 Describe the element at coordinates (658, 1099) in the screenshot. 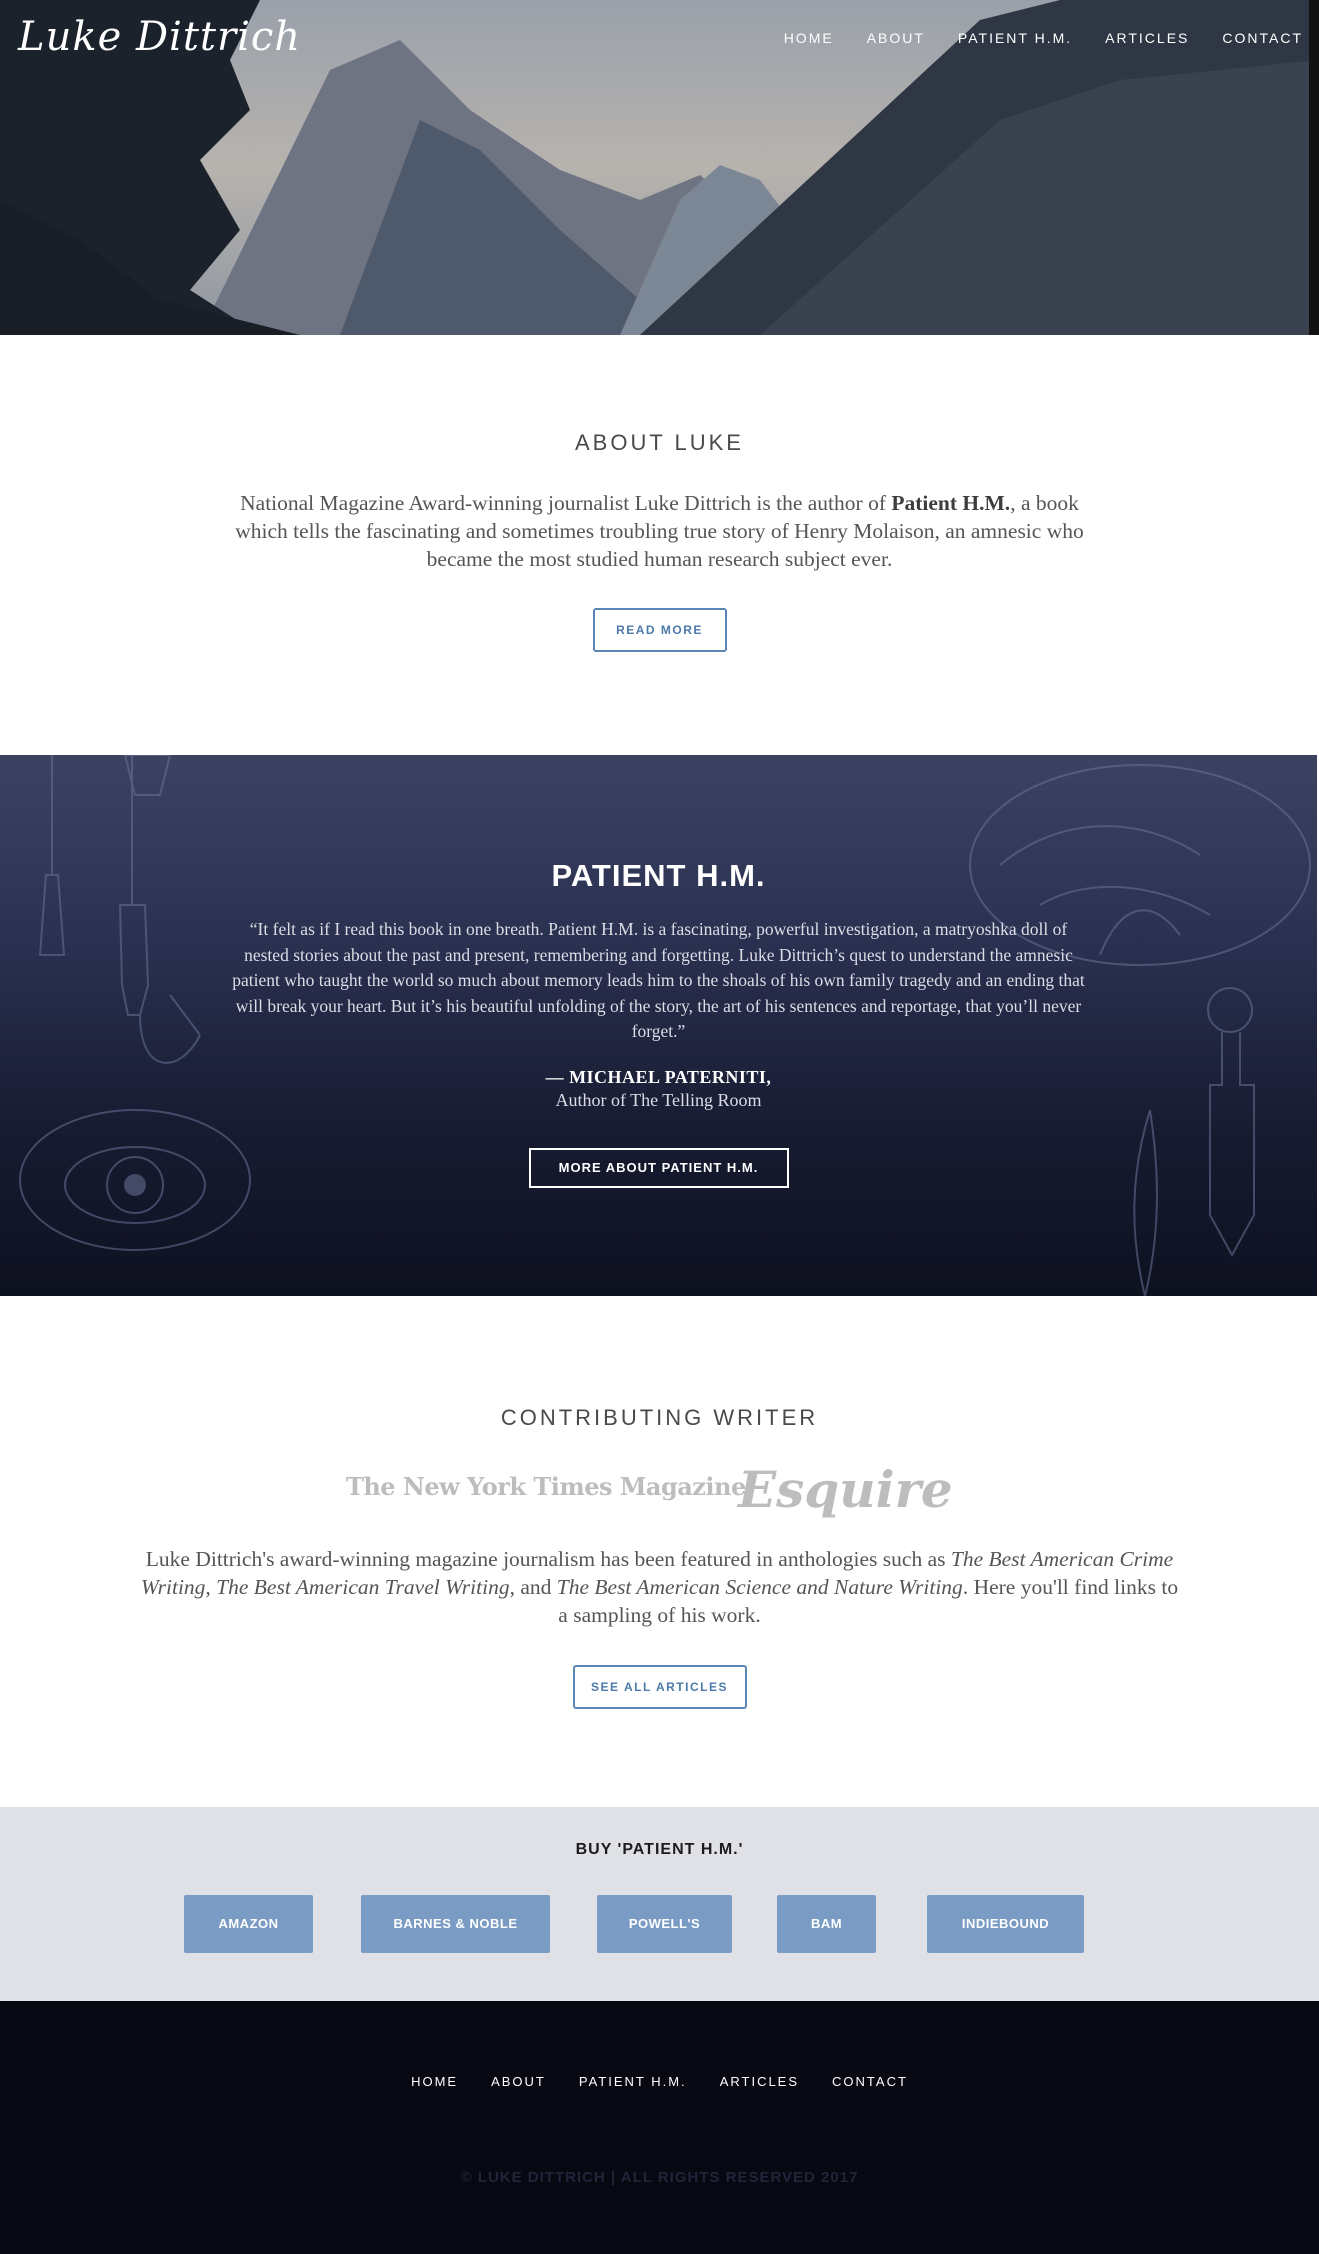

I see `quote-author-role: Author of The Telling Room` at that location.